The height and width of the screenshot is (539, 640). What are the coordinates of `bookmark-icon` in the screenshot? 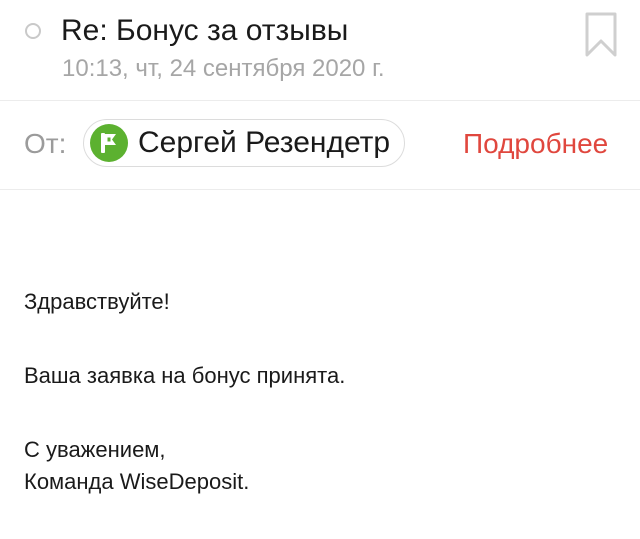 It's located at (601, 35).